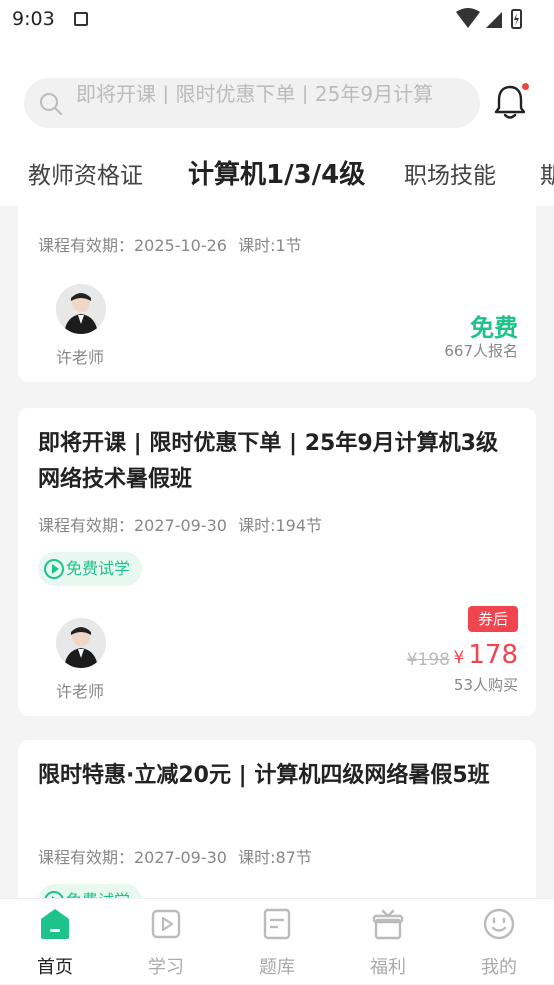 The width and height of the screenshot is (554, 985). Describe the element at coordinates (499, 942) in the screenshot. I see `nav-item-profile: 我的` at that location.